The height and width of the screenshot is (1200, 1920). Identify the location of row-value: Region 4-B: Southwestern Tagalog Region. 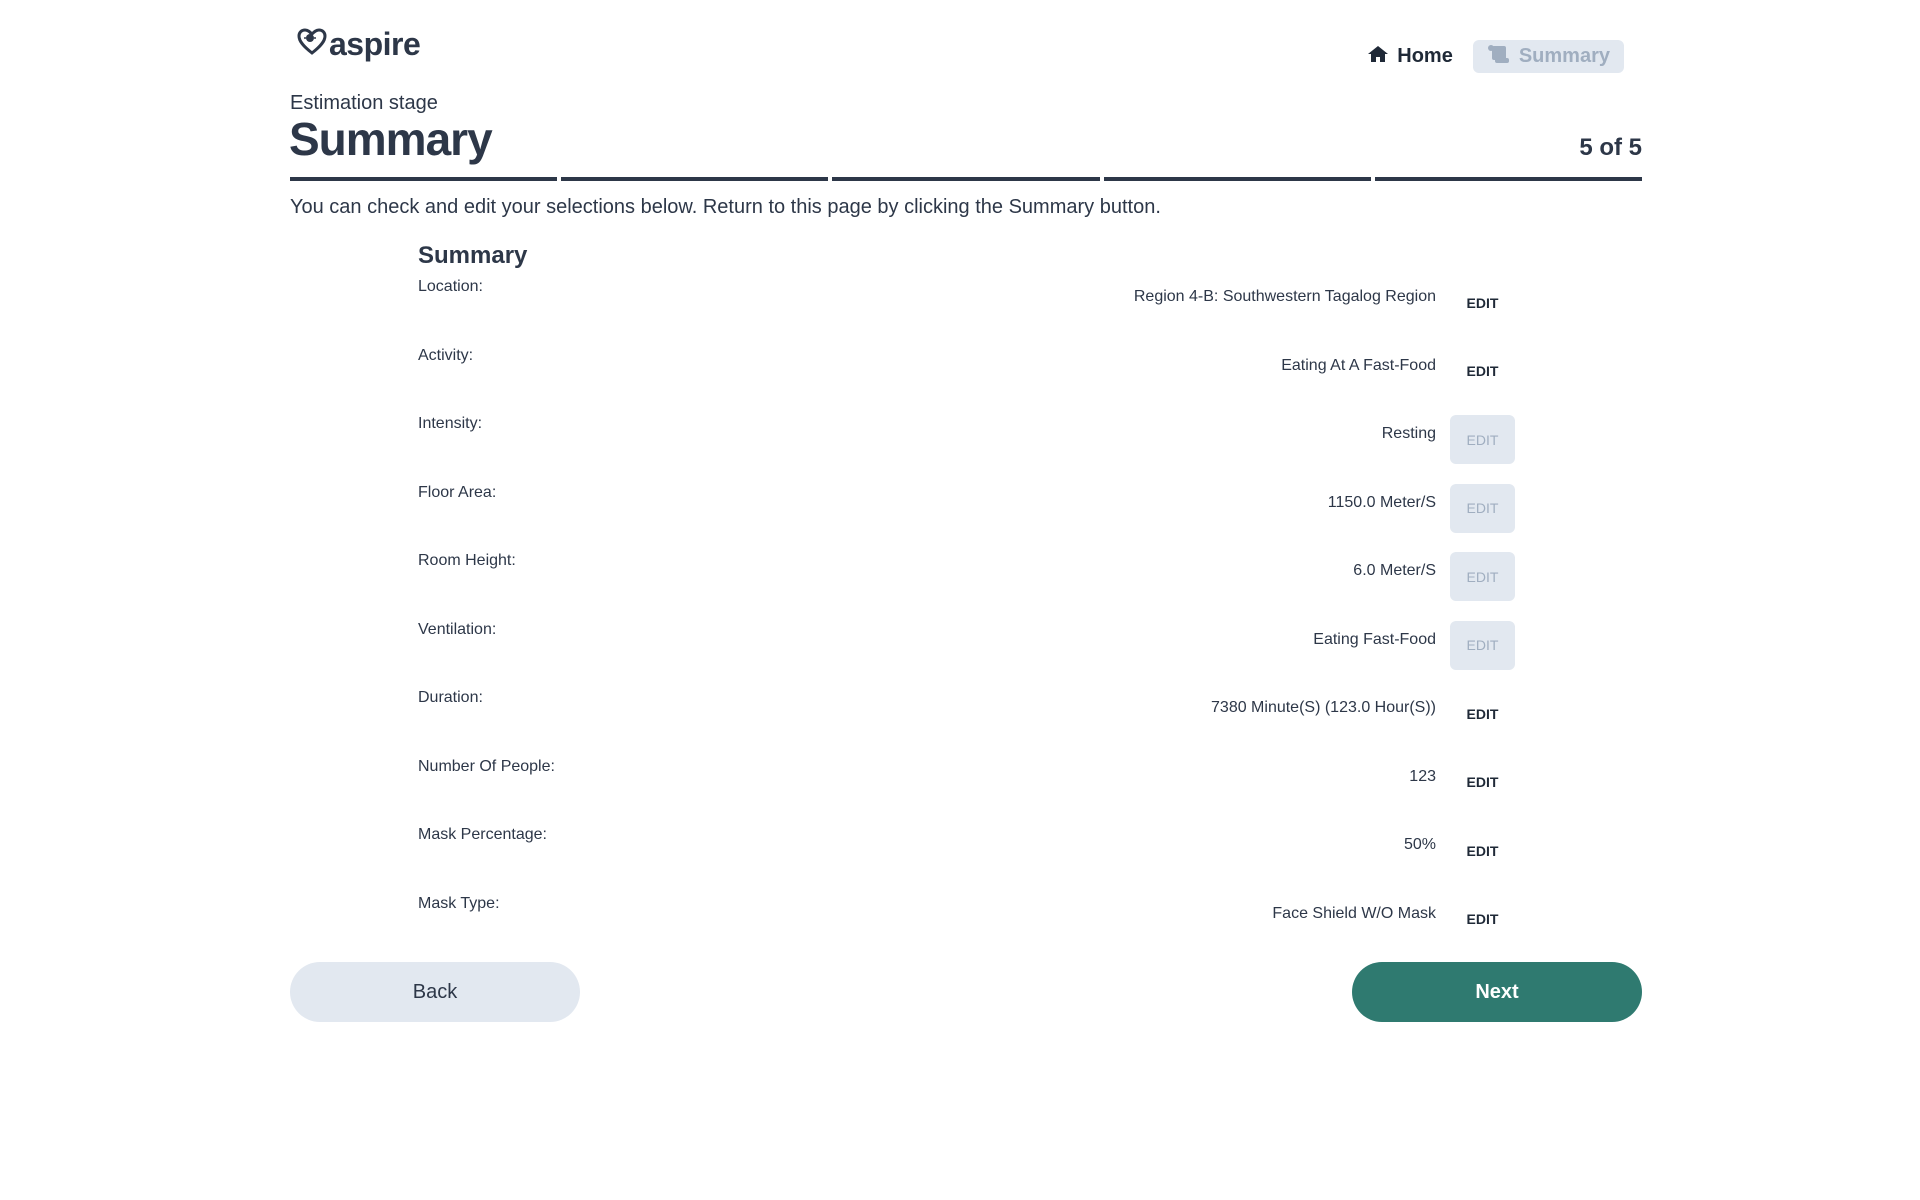
(1284, 296).